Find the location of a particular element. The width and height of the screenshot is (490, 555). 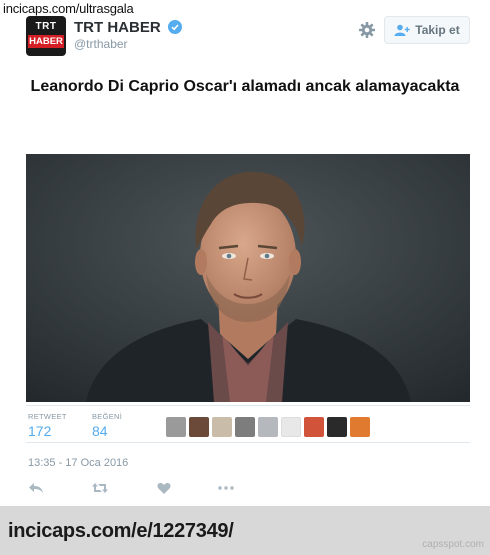

tweet-stats: RETWEET 172 BEĞENİ 84 is located at coordinates (248, 424).